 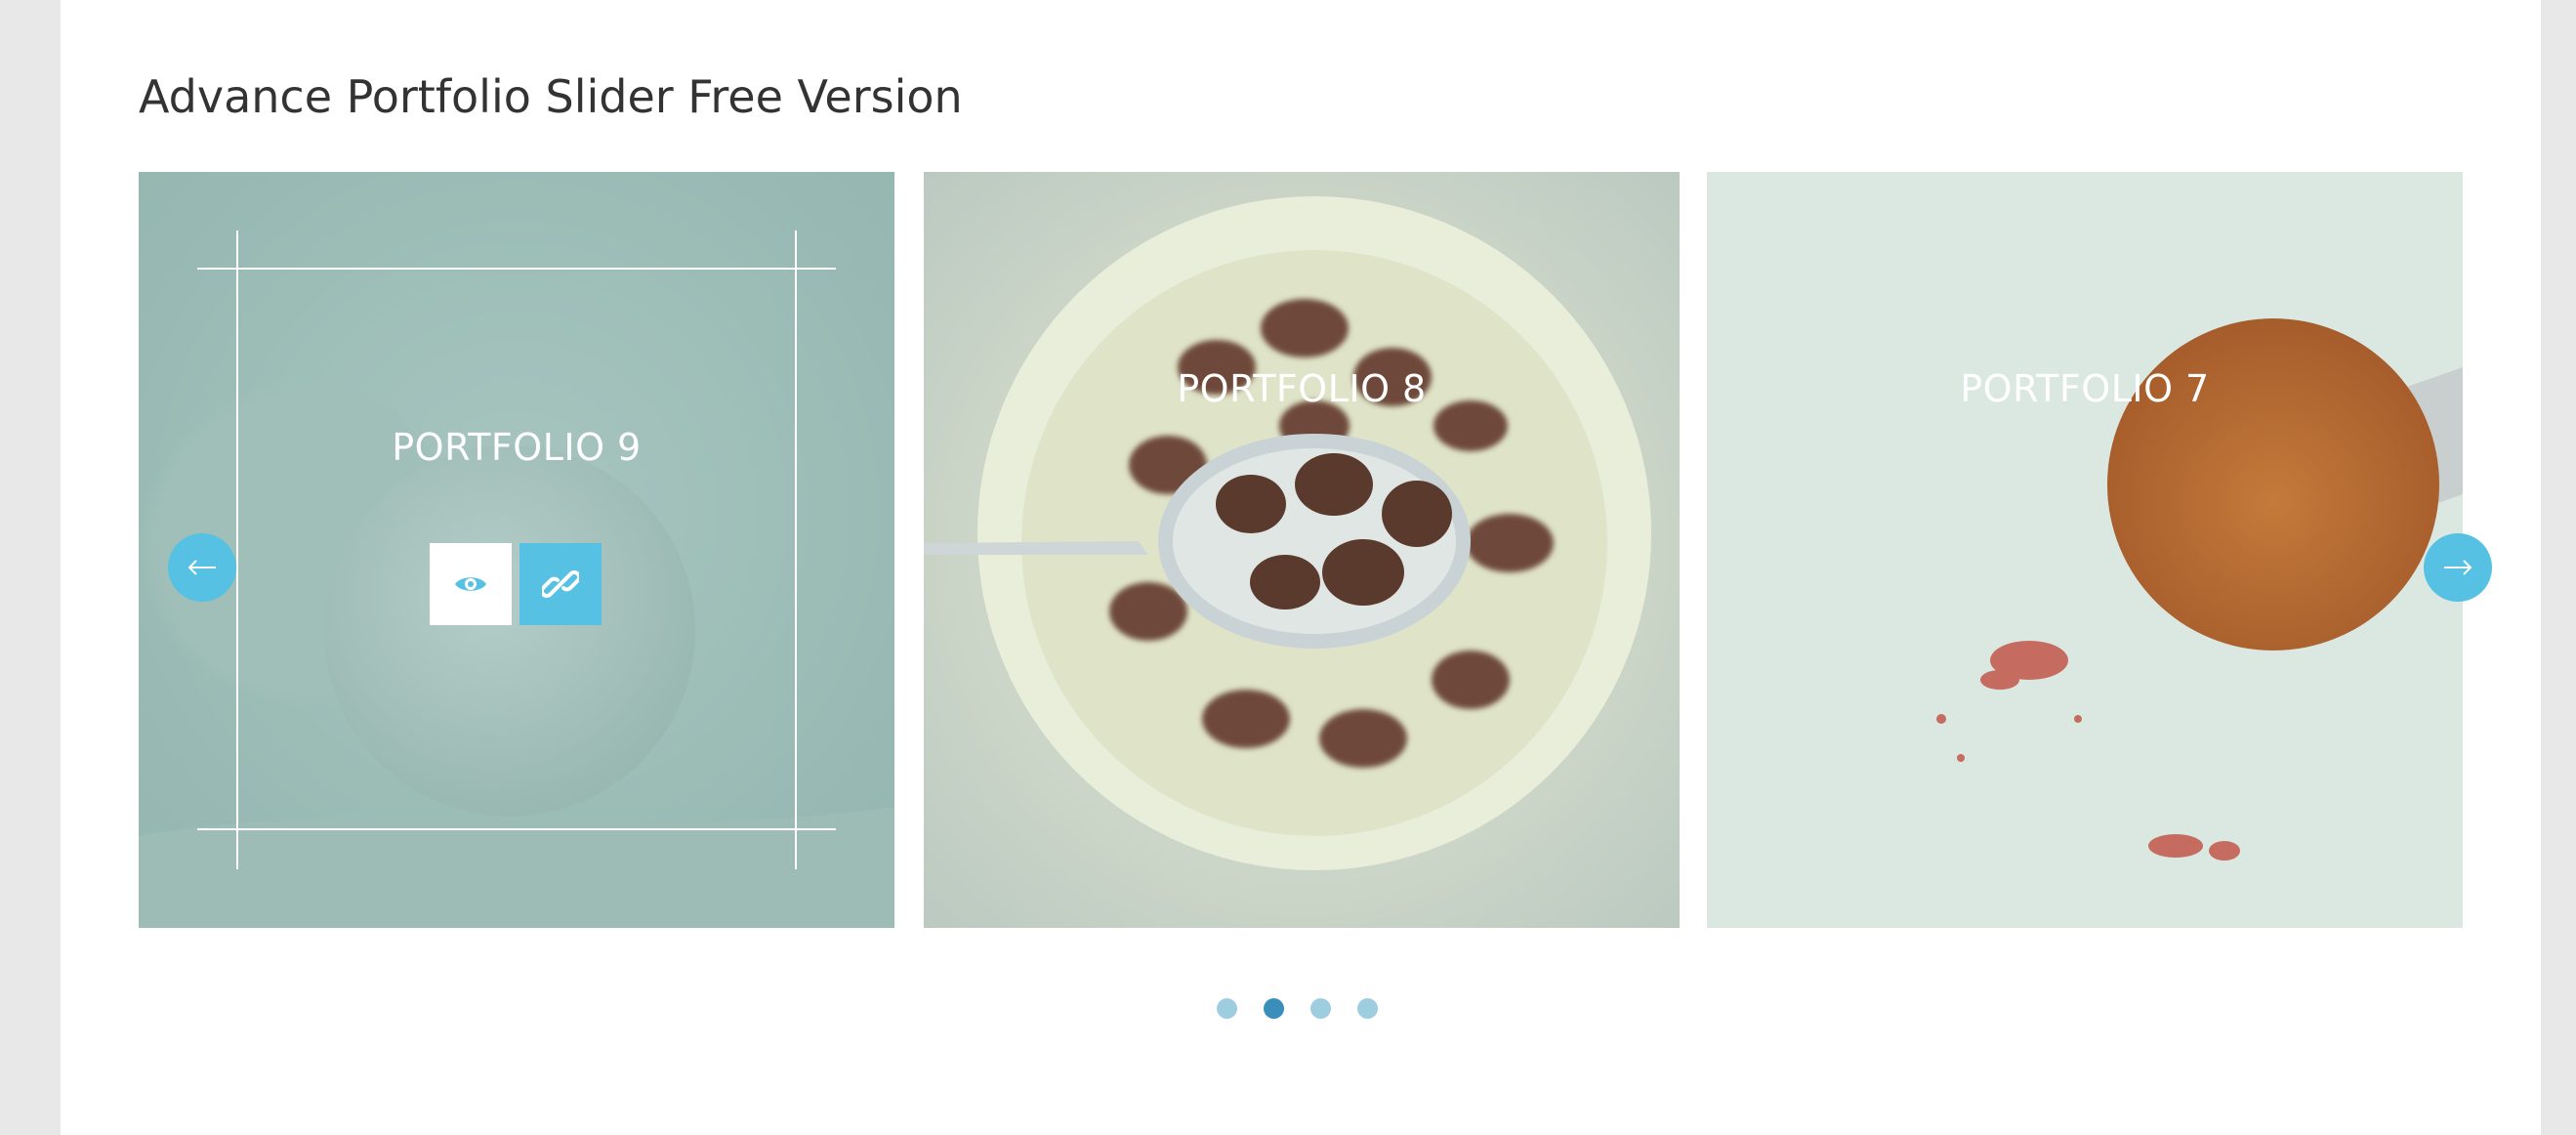 I want to click on slide-title: PORTFOLIO 9, so click(x=517, y=447).